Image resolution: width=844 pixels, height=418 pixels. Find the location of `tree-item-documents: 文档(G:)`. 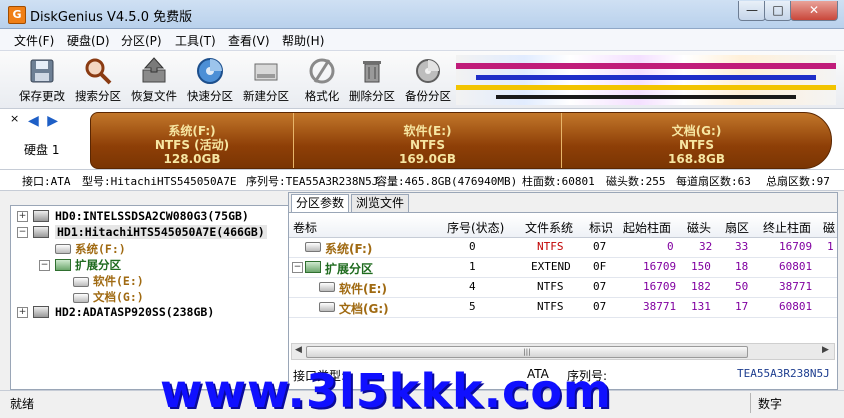

tree-item-documents: 文档(G:) is located at coordinates (118, 297).